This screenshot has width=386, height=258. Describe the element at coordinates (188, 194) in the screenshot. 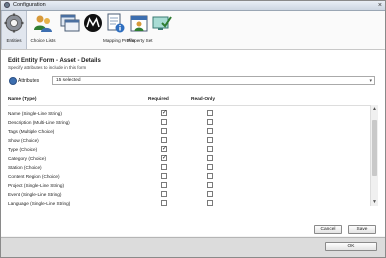

I see `table-row: Event (Single-Line String)` at that location.